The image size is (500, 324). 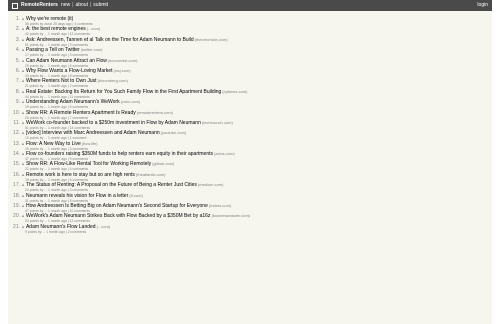 What do you see at coordinates (39, 5) in the screenshot?
I see `site-name: RemoteRenters` at bounding box center [39, 5].